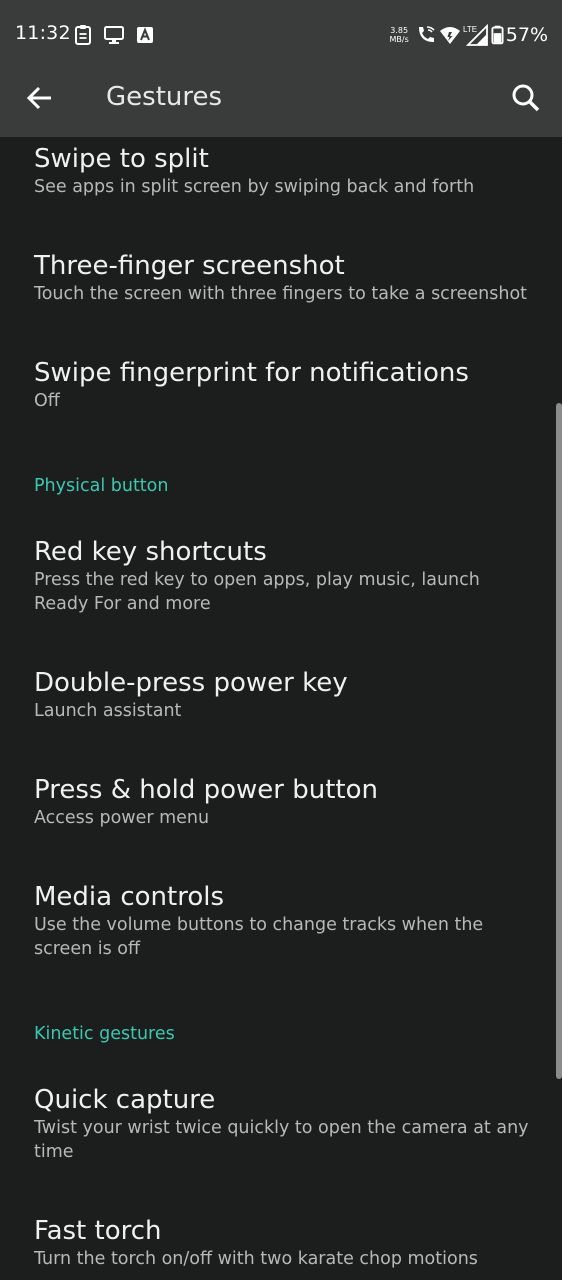 The height and width of the screenshot is (1280, 562). I want to click on network-speed: 3.85 MB/s, so click(399, 35).